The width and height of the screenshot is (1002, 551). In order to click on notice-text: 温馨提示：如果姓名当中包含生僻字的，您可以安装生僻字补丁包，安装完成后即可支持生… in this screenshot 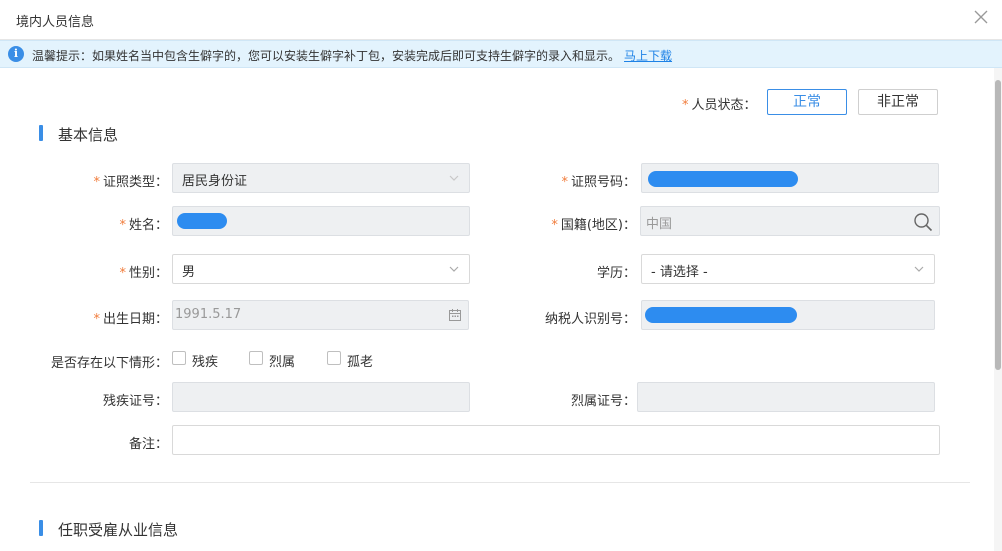, I will do `click(352, 55)`.